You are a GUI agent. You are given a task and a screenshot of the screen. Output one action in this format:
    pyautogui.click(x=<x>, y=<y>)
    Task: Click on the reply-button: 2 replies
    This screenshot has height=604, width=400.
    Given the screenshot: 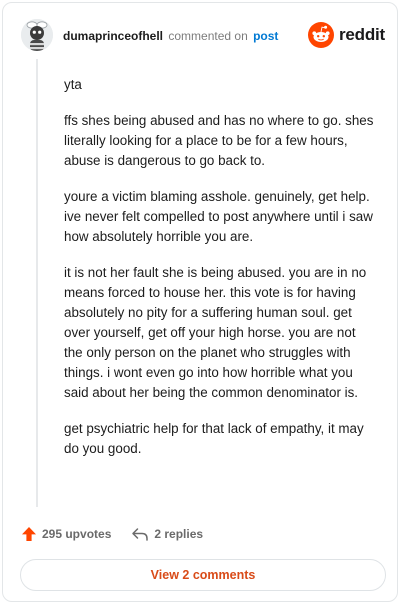 What is the action you would take?
    pyautogui.click(x=167, y=534)
    